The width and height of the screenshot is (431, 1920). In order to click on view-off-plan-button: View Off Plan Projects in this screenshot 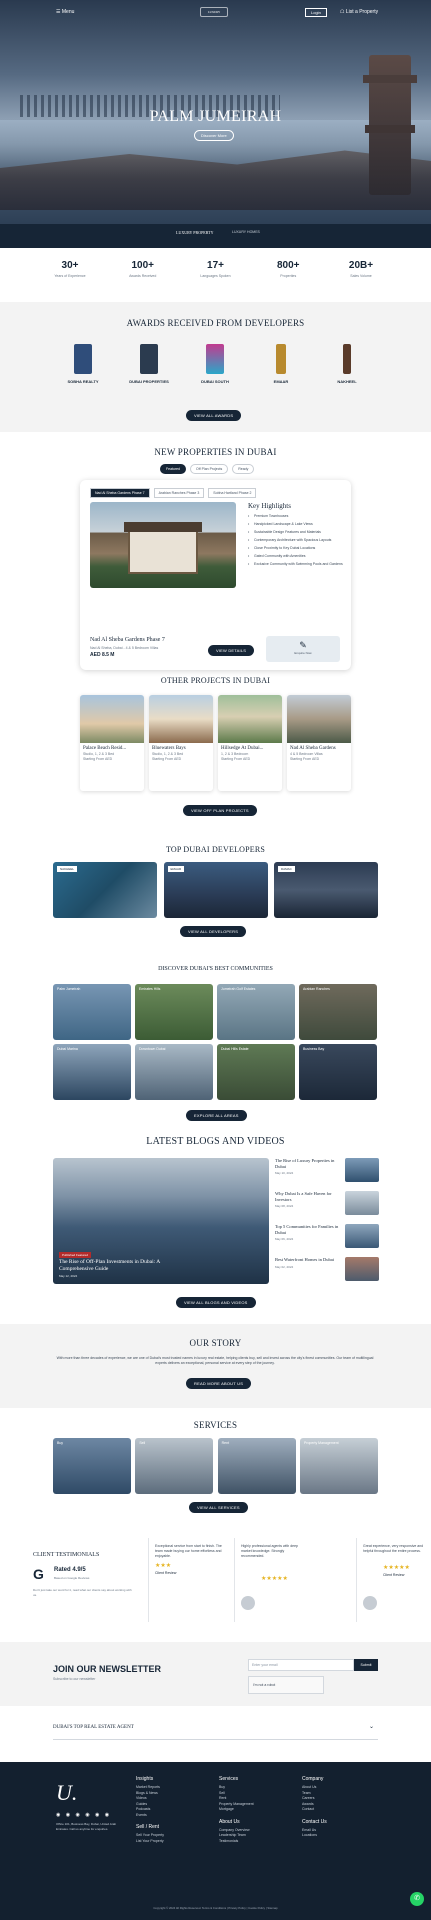, I will do `click(220, 810)`.